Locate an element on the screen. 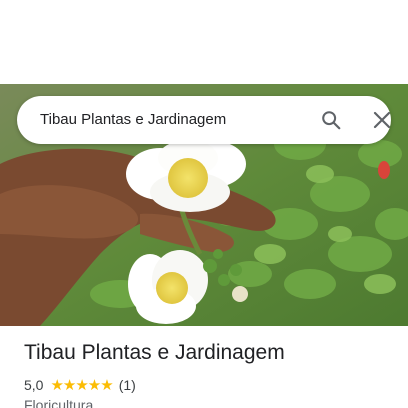 The image size is (408, 408). place-title: Tibau Plantas e Jardinagem is located at coordinates (154, 352).